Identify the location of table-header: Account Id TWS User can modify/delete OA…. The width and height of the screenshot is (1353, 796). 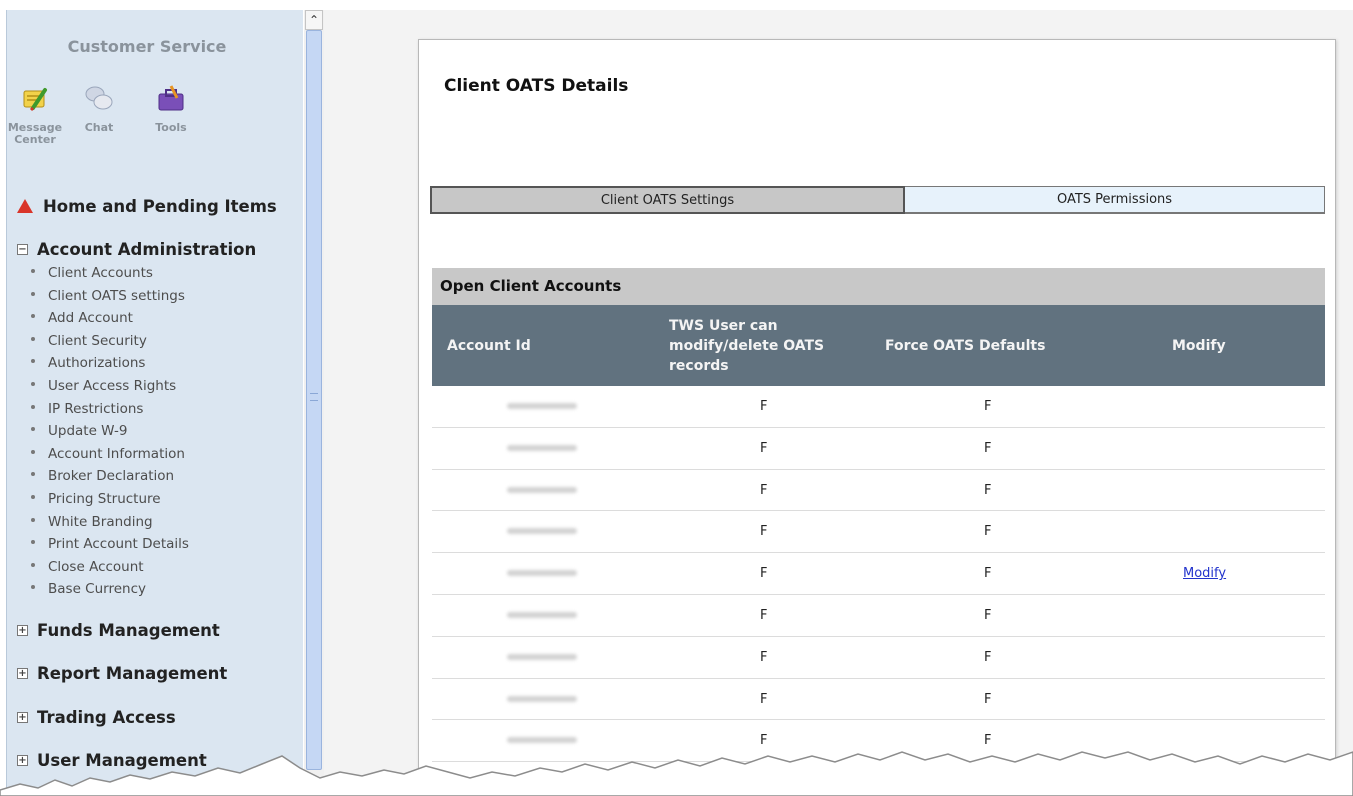
(878, 345).